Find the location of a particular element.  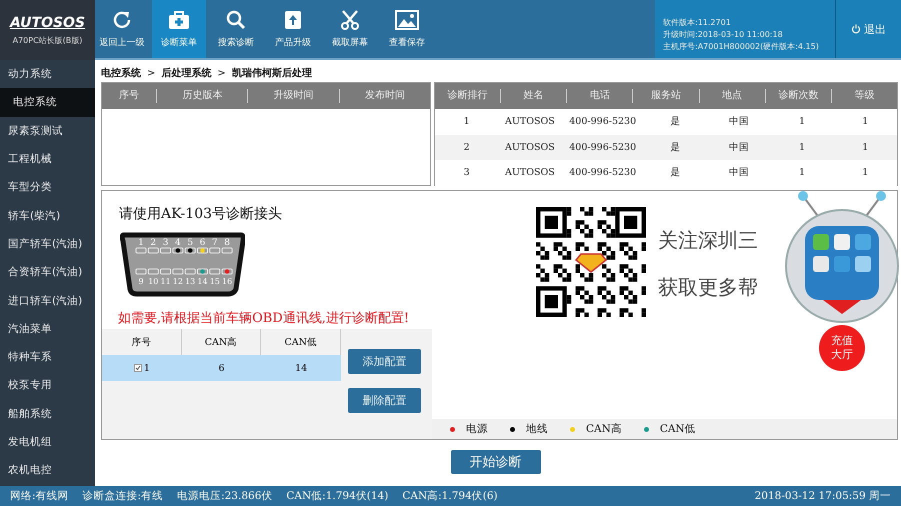

pin-number: 13 is located at coordinates (190, 281).